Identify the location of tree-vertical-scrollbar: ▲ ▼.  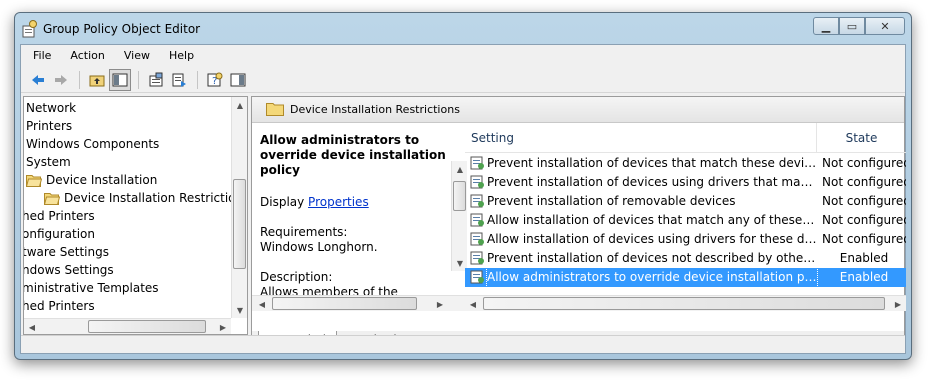
(239, 207).